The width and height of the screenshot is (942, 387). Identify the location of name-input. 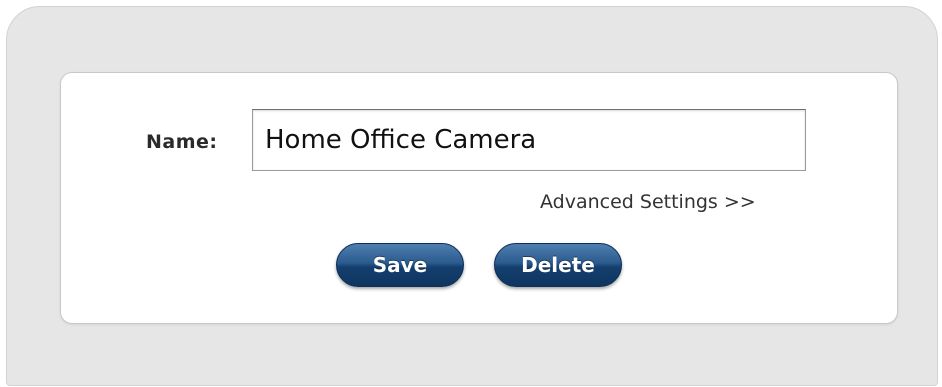
(529, 140).